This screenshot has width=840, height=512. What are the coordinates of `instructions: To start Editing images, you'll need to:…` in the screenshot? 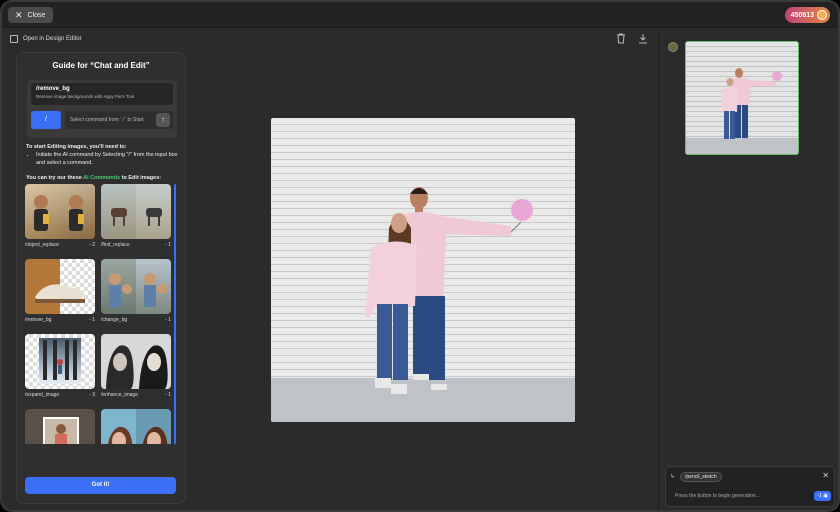 It's located at (103, 155).